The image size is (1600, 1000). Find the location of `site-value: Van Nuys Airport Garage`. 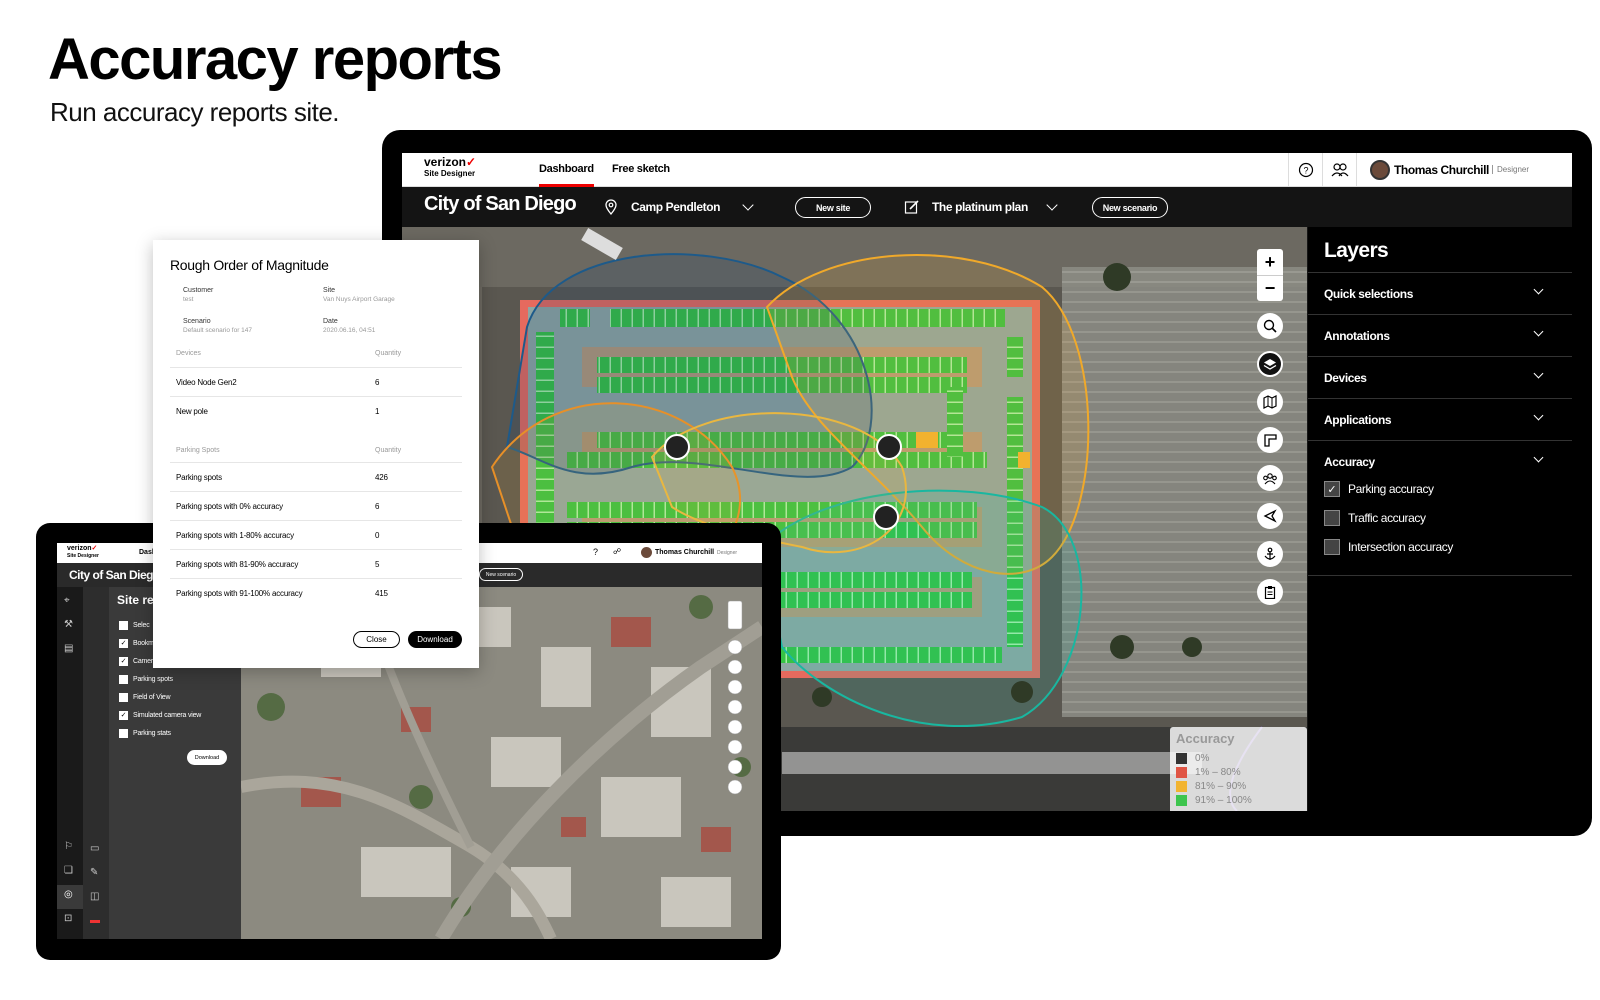

site-value: Van Nuys Airport Garage is located at coordinates (359, 299).